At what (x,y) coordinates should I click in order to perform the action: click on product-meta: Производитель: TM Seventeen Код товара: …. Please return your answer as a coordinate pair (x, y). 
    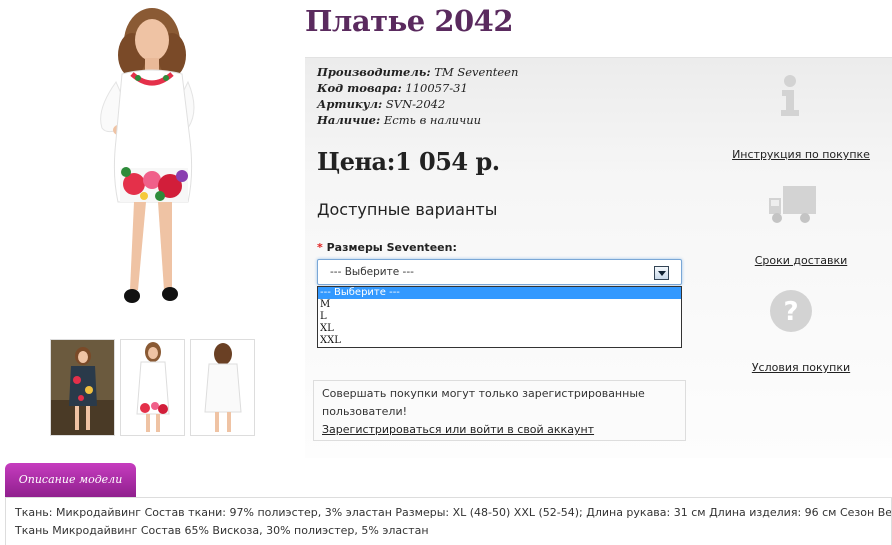
    Looking at the image, I should click on (417, 96).